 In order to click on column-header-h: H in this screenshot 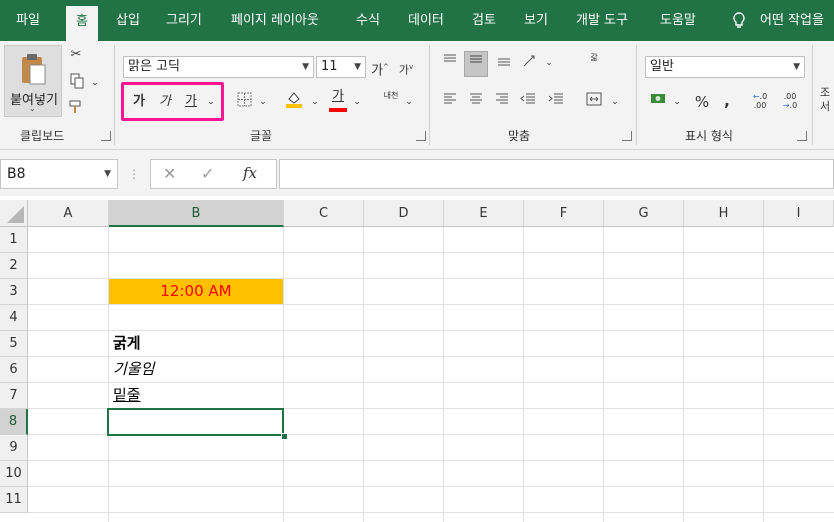, I will do `click(724, 213)`.